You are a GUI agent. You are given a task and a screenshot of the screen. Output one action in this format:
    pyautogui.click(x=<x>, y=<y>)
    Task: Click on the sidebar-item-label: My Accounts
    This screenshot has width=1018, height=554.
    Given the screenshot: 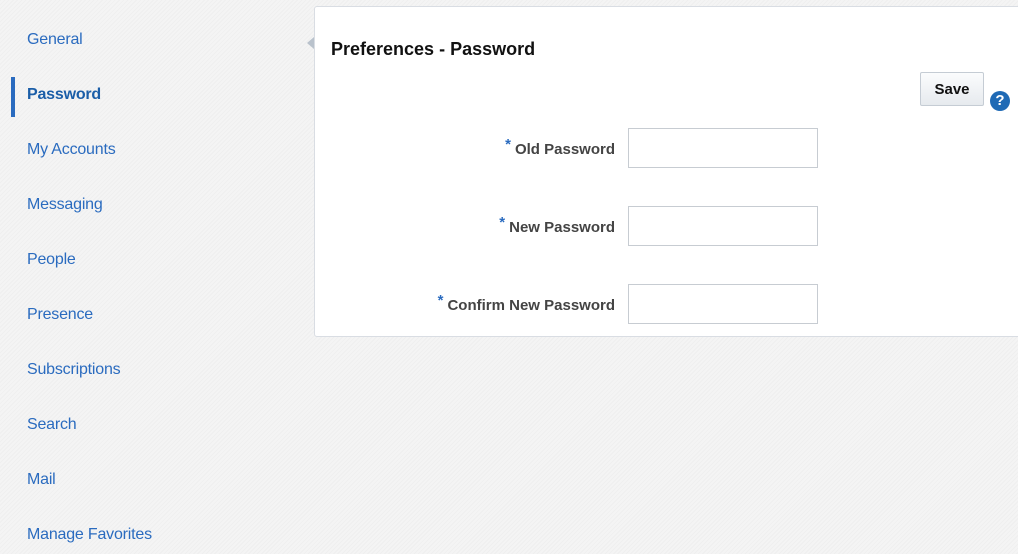 What is the action you would take?
    pyautogui.click(x=71, y=149)
    